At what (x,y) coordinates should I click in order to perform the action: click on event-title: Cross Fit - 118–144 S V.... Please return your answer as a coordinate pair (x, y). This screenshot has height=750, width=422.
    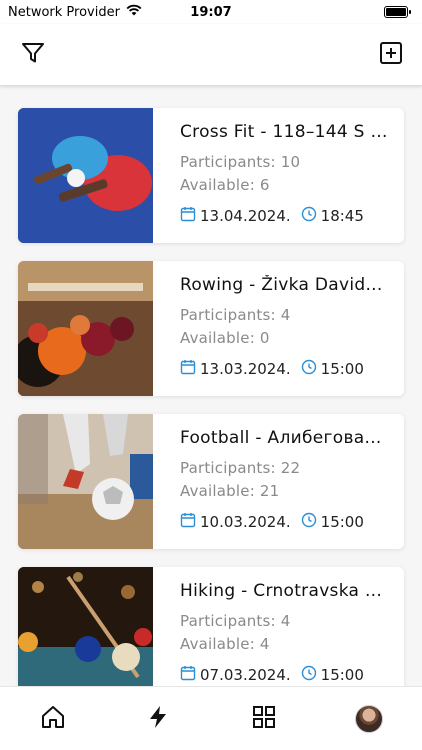
    Looking at the image, I should click on (286, 132).